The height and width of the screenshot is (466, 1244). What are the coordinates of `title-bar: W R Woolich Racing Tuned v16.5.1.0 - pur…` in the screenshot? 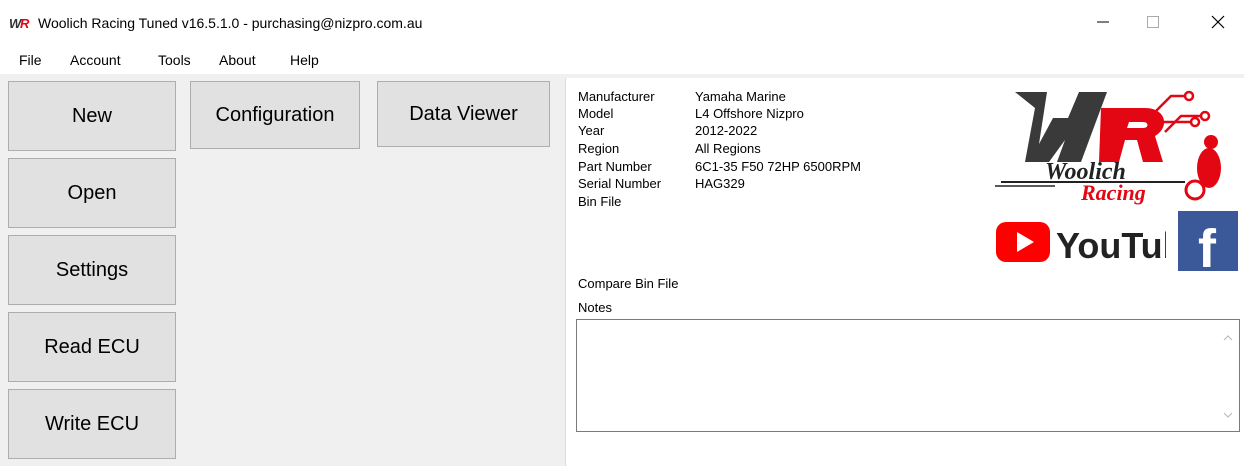 It's located at (622, 22).